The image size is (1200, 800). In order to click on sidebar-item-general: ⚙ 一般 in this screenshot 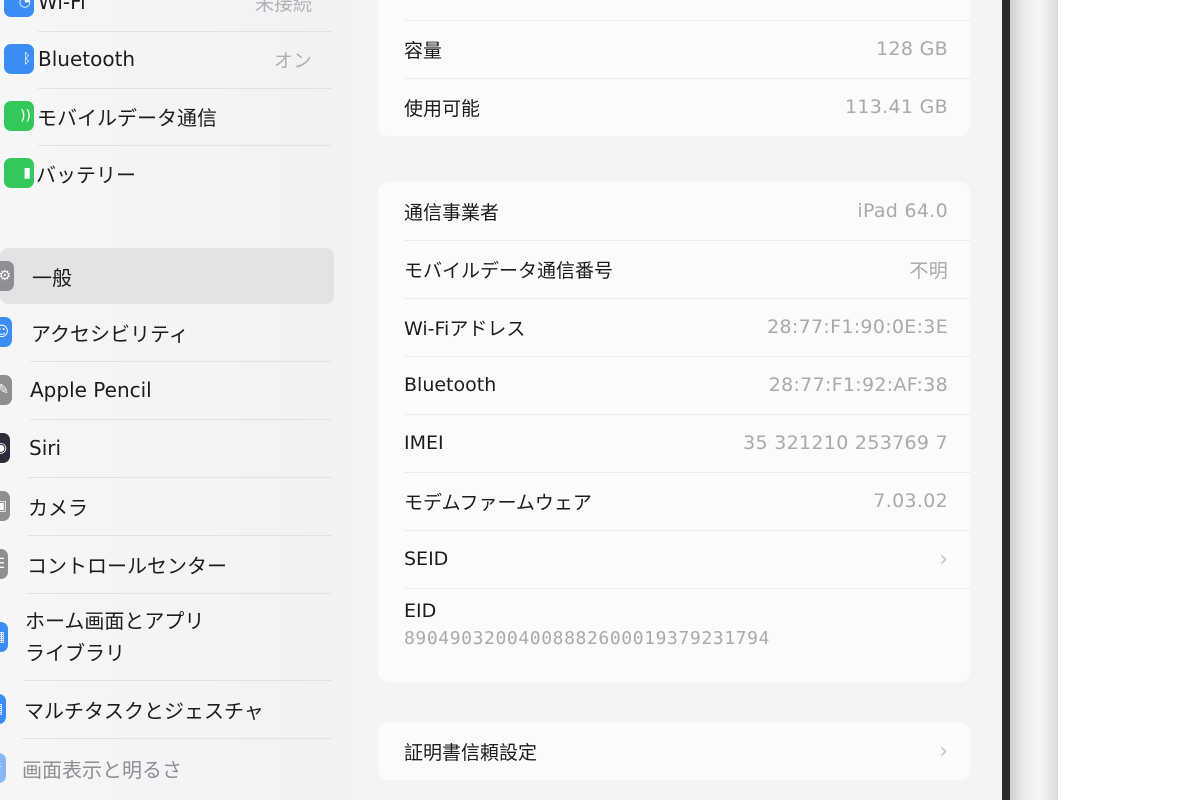, I will do `click(167, 276)`.